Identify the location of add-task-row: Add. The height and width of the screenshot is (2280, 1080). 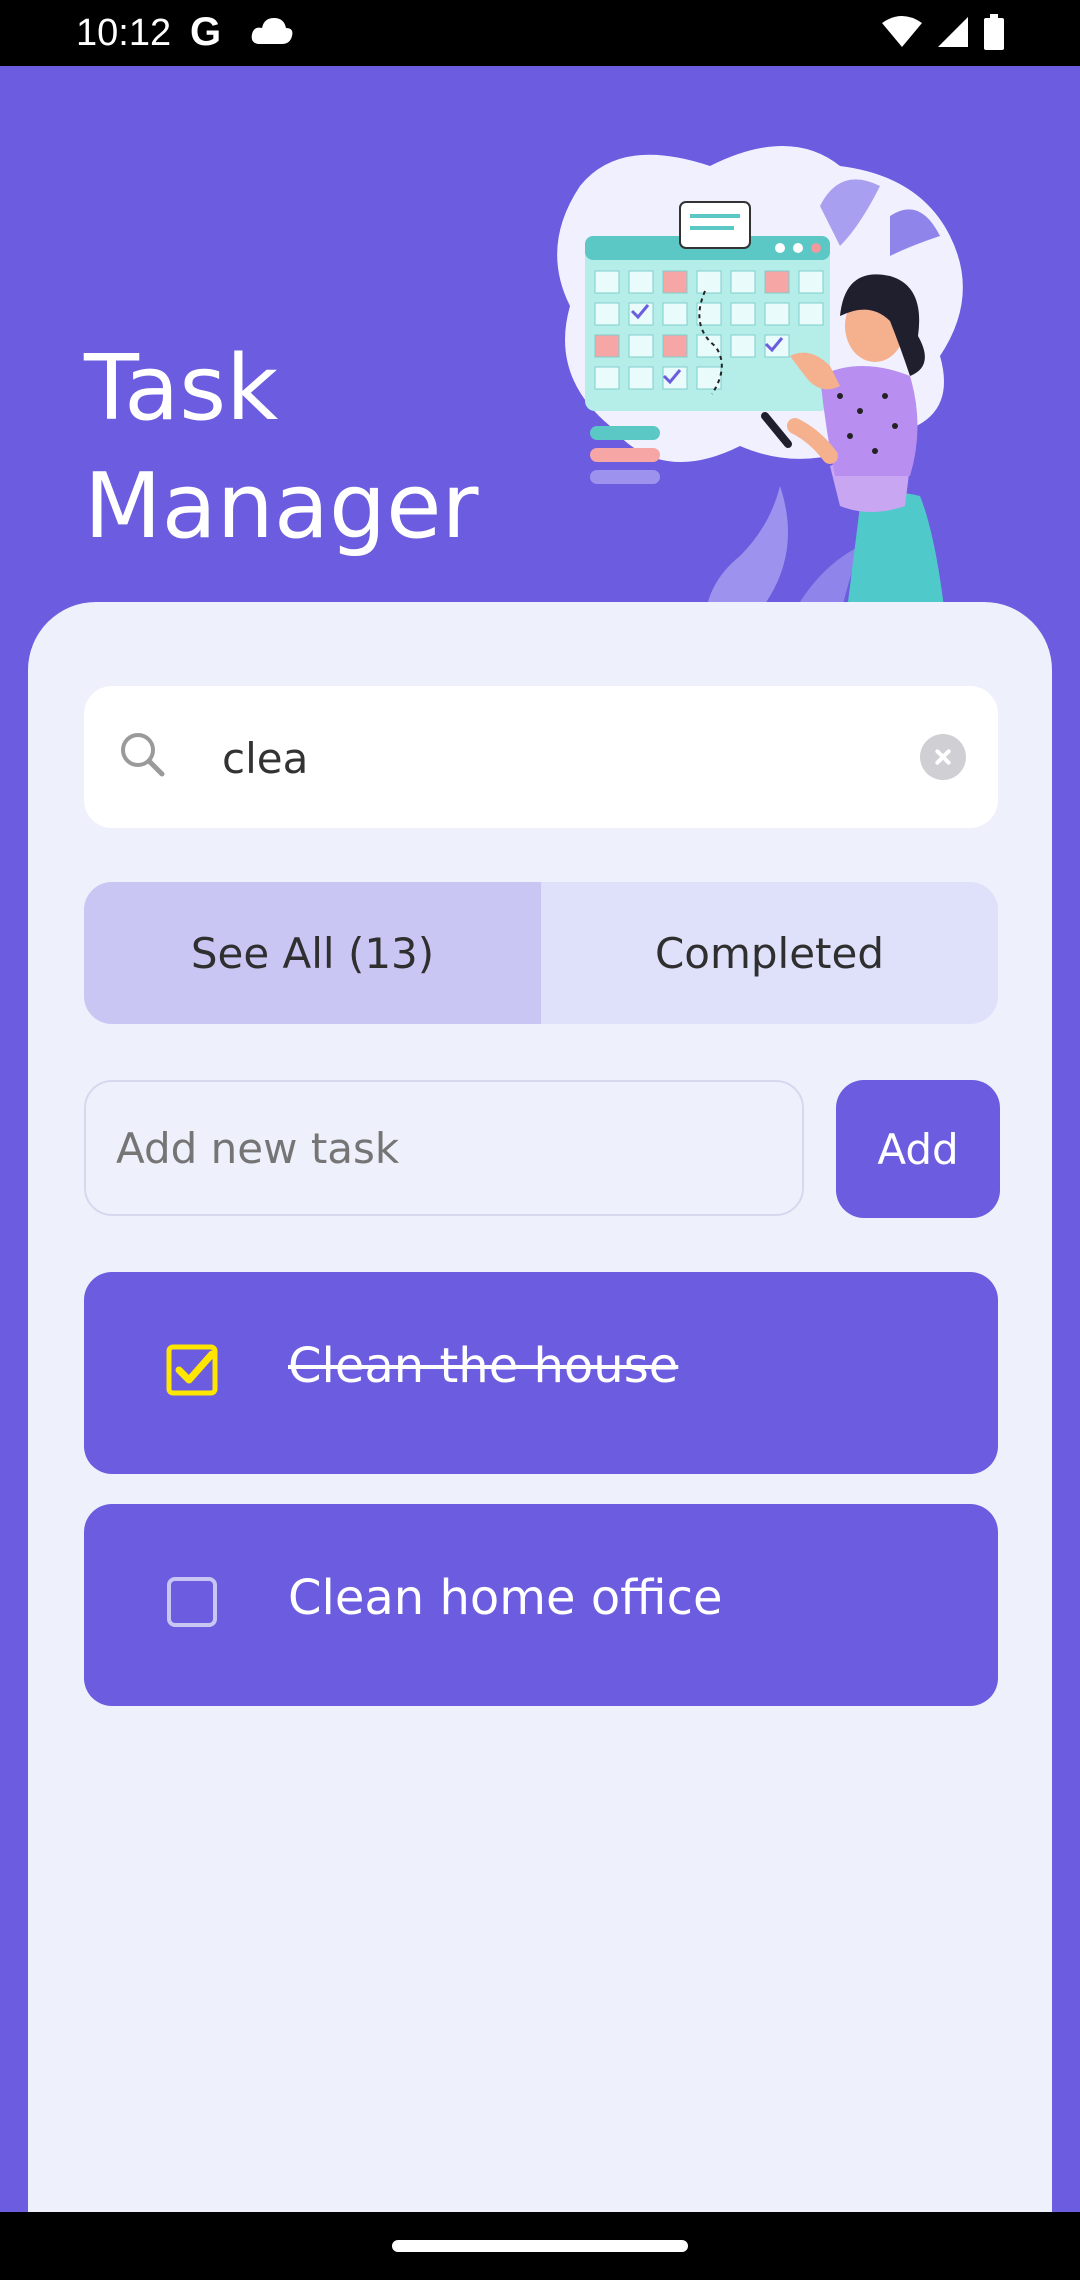
(542, 1149).